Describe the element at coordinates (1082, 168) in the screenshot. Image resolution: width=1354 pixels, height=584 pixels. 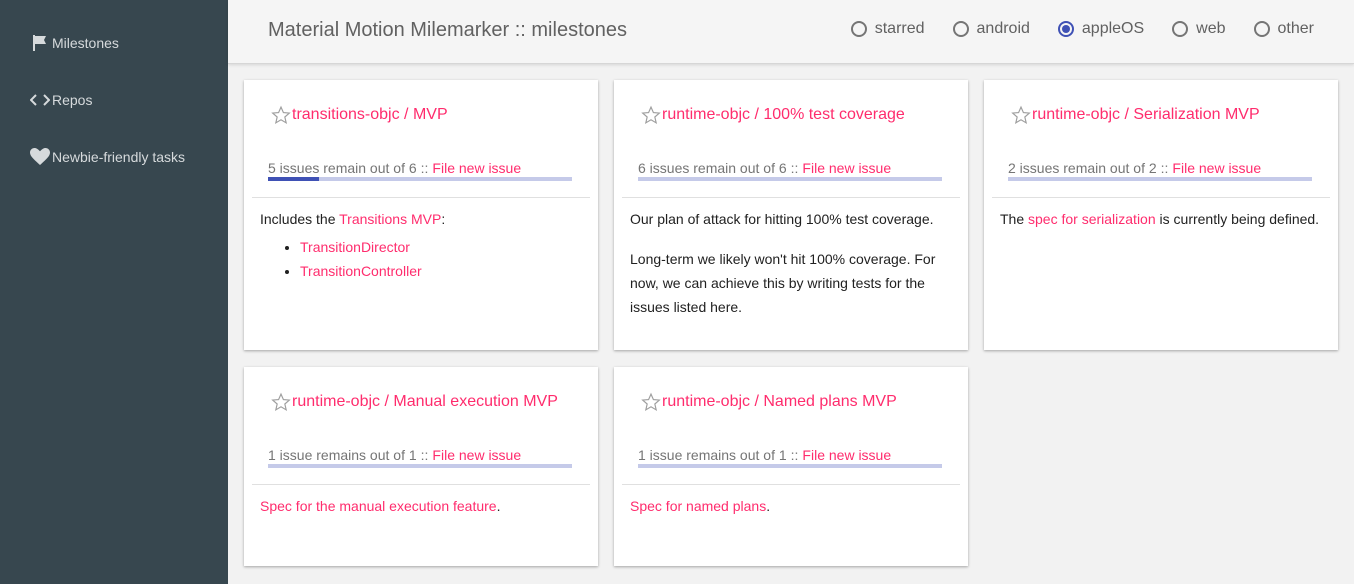
I see `issues-remaining: 2 issues remain out of 2` at that location.